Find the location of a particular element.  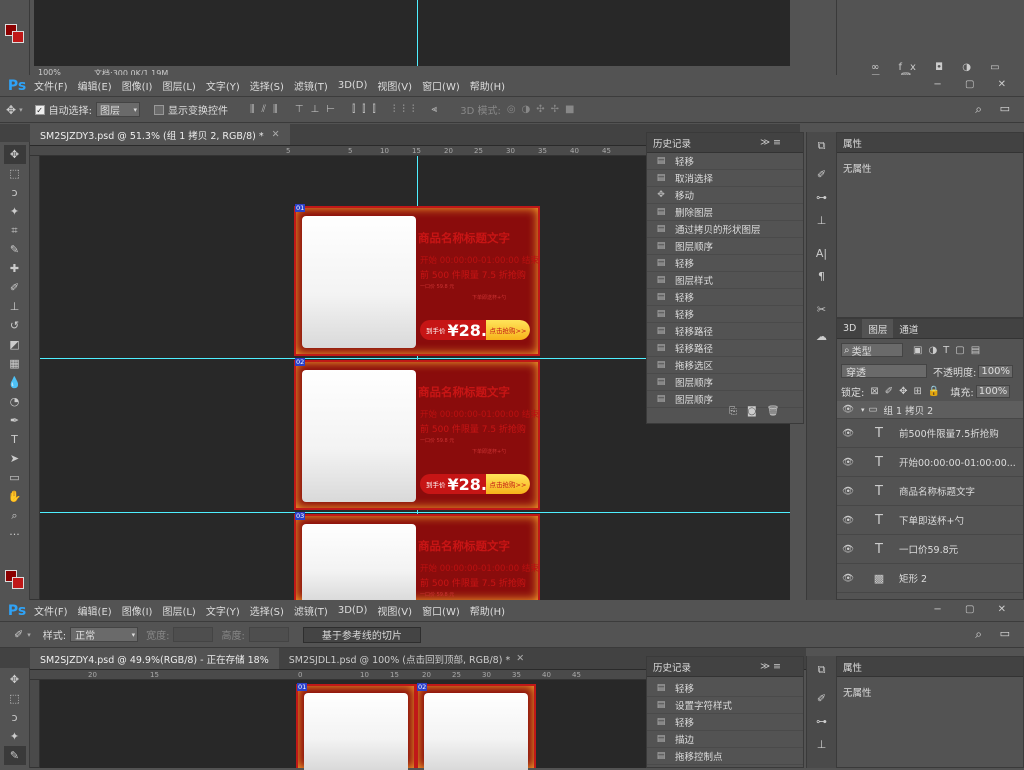

type-tool-icon: T is located at coordinates (15, 439).